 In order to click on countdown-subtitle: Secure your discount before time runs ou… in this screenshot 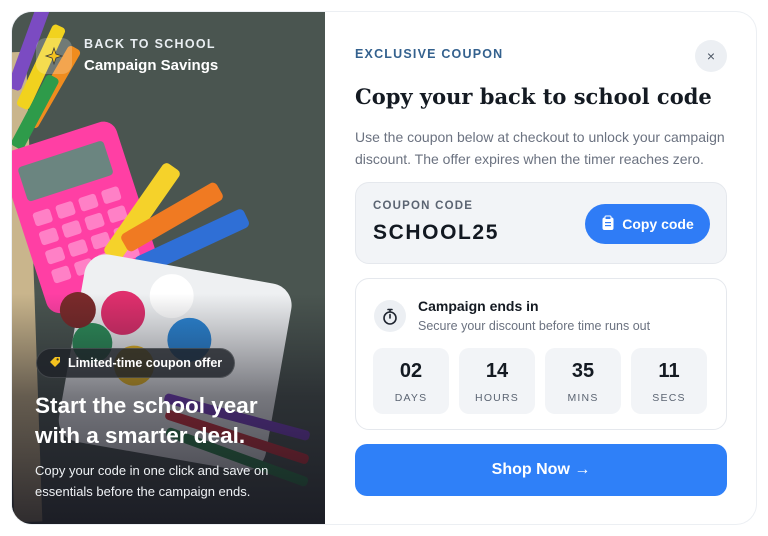, I will do `click(534, 326)`.